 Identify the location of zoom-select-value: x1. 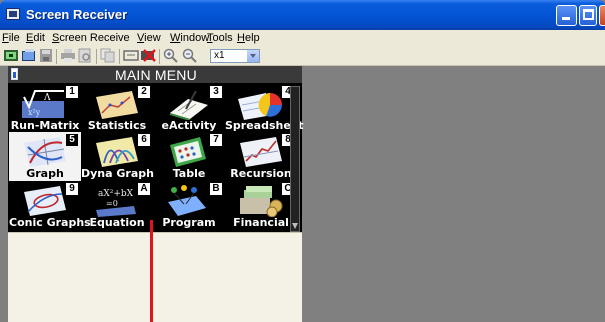
(219, 55).